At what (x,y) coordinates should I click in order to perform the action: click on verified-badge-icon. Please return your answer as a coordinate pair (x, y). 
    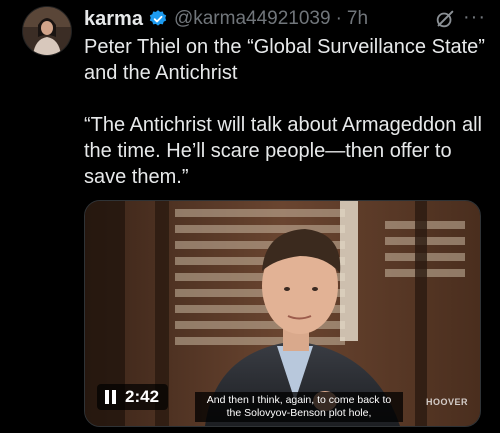
    Looking at the image, I should click on (158, 19).